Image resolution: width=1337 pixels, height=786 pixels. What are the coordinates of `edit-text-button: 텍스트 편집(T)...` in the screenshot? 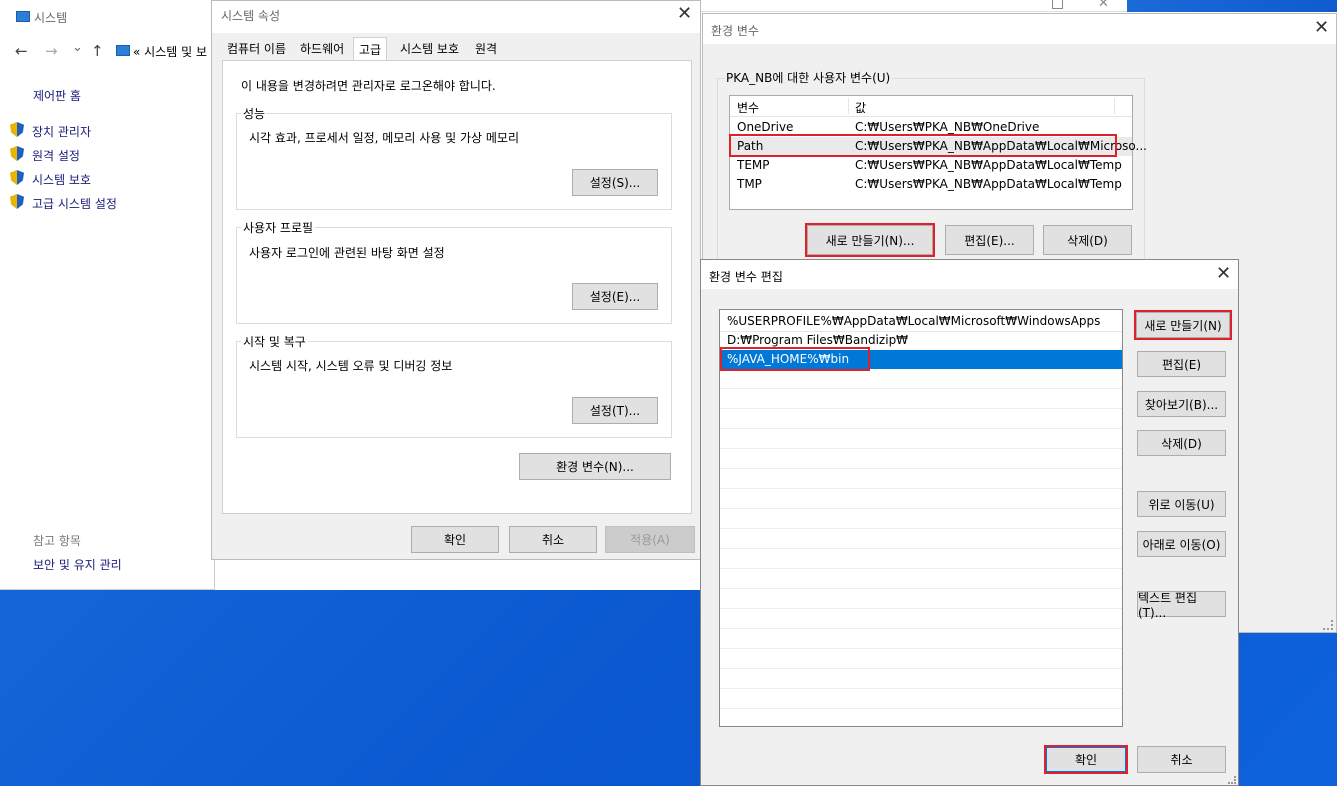 It's located at (1181, 605).